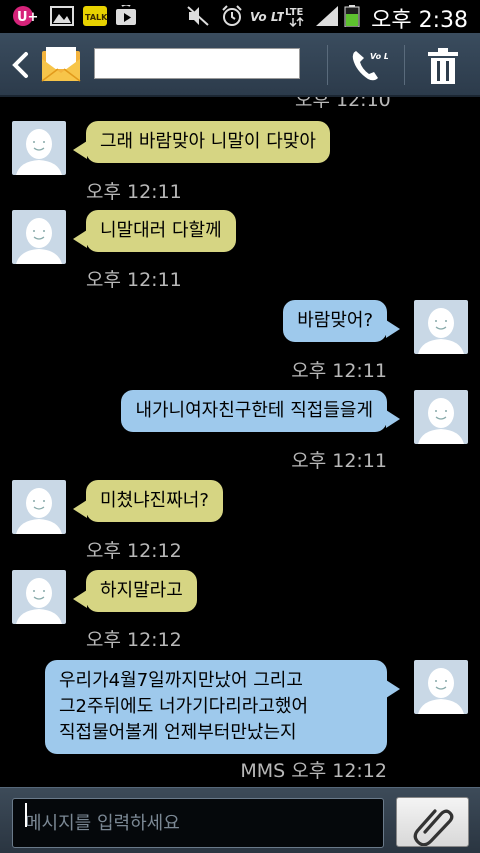 The width and height of the screenshot is (480, 853). I want to click on message-bubble: 바람맞어?, so click(341, 321).